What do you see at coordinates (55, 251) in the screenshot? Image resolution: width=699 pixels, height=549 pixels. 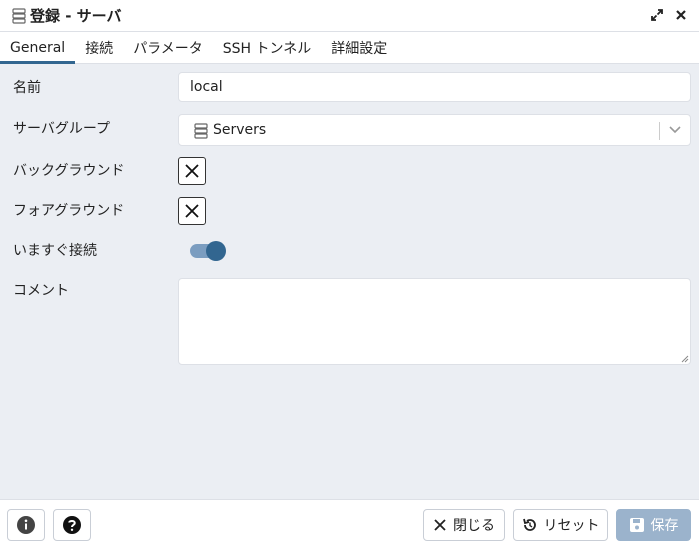 I see `connect-now-label: いますぐ接続` at bounding box center [55, 251].